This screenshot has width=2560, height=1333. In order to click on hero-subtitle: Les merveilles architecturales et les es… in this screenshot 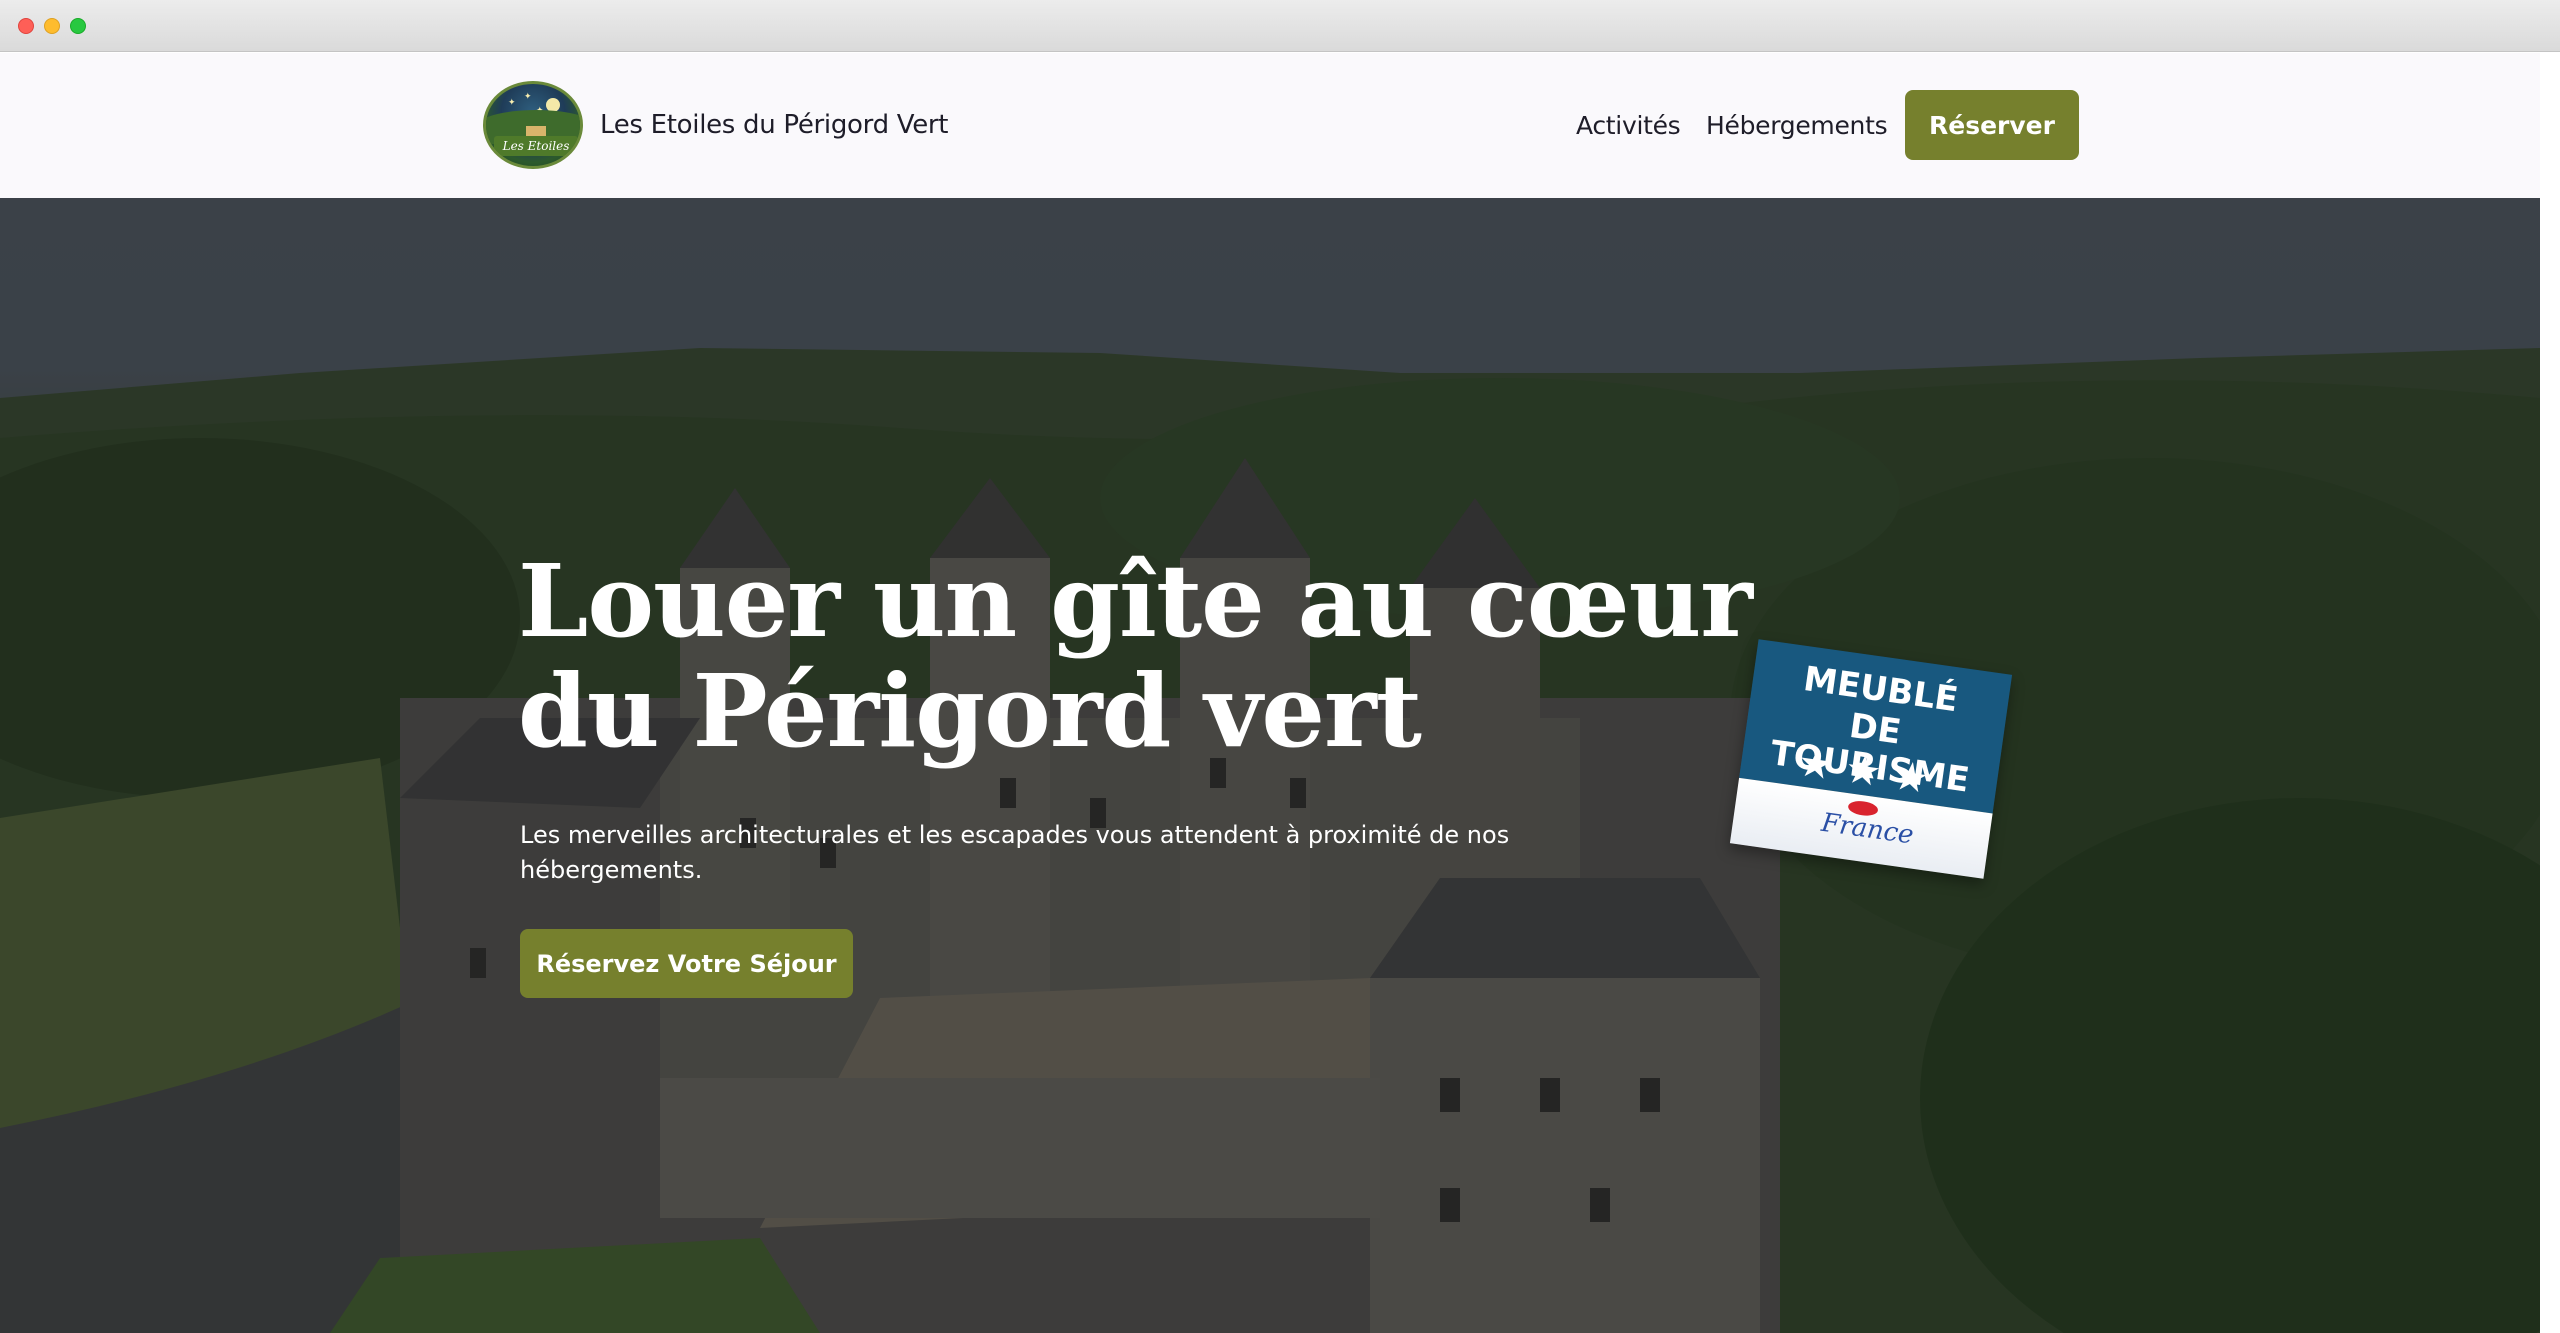, I will do `click(1015, 852)`.